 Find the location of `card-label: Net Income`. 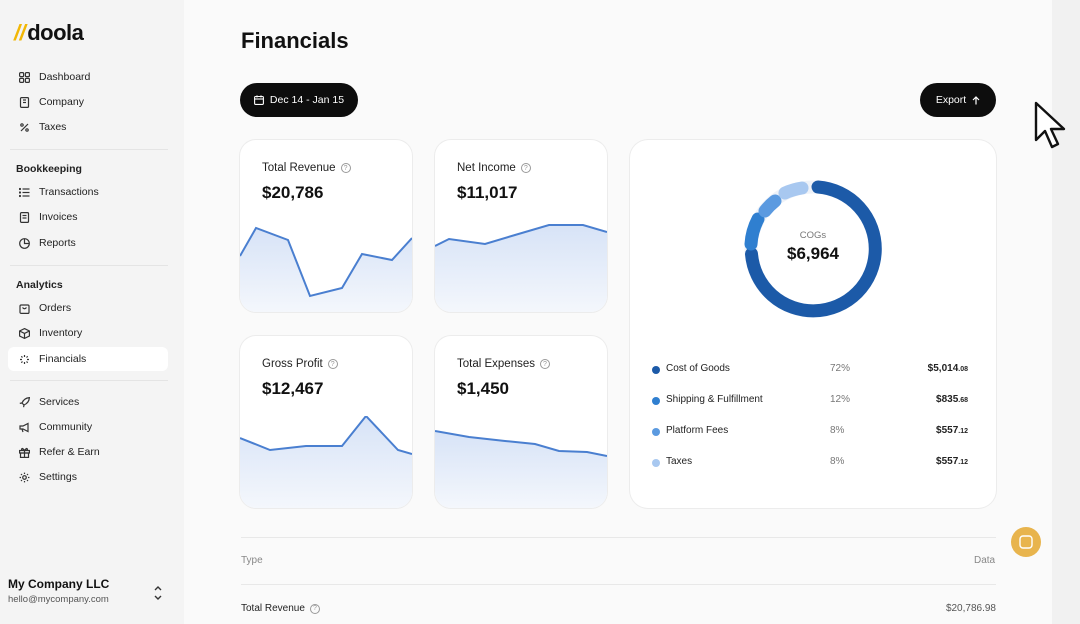

card-label: Net Income is located at coordinates (486, 168).